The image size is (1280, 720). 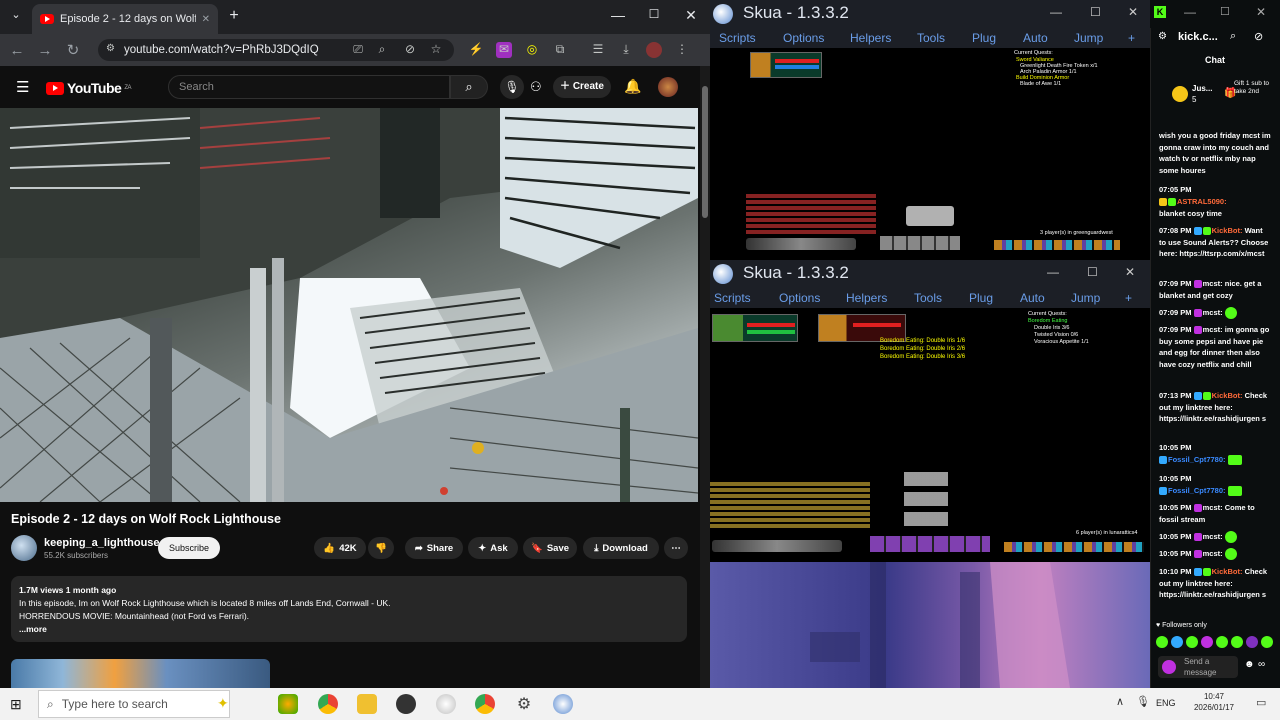 What do you see at coordinates (358, 50) in the screenshot?
I see `cast-icon: ⎚` at bounding box center [358, 50].